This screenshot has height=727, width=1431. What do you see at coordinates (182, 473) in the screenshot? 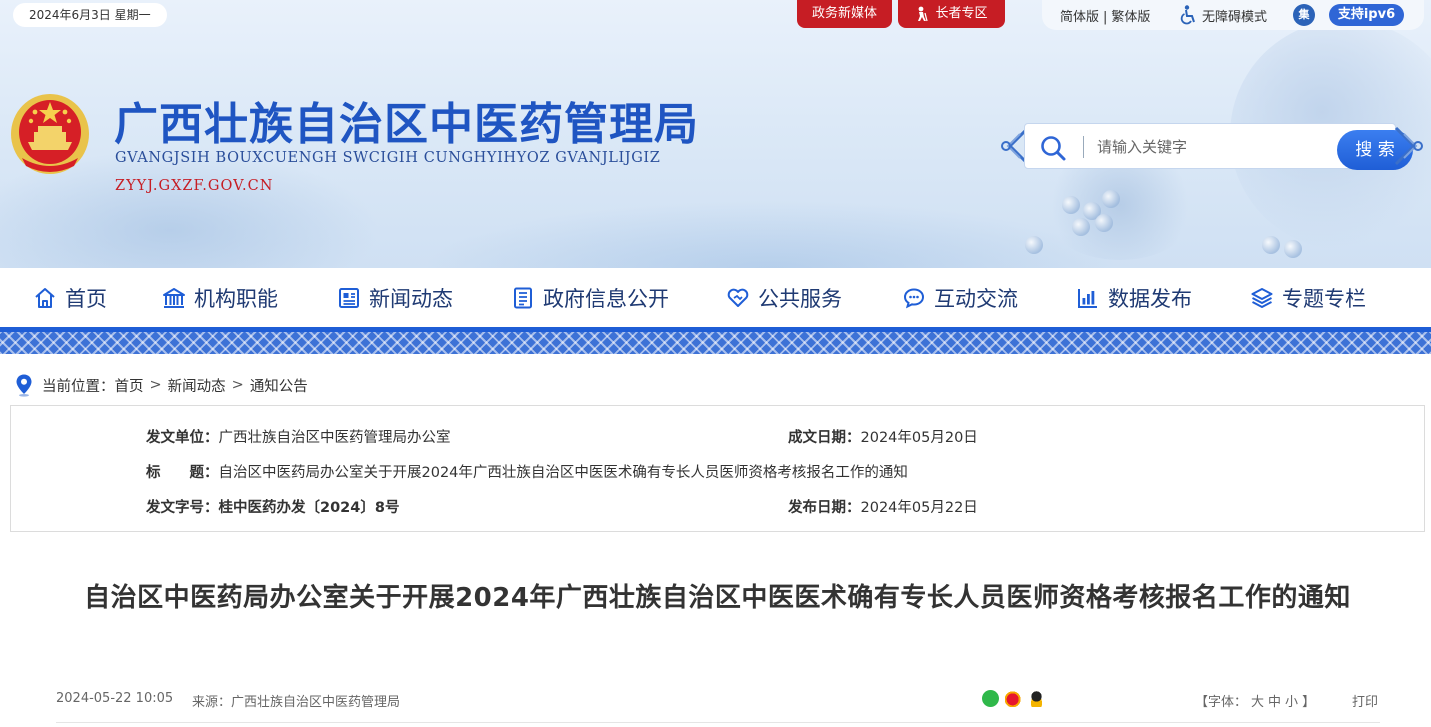
I see `meta-title-label: 标 题：` at bounding box center [182, 473].